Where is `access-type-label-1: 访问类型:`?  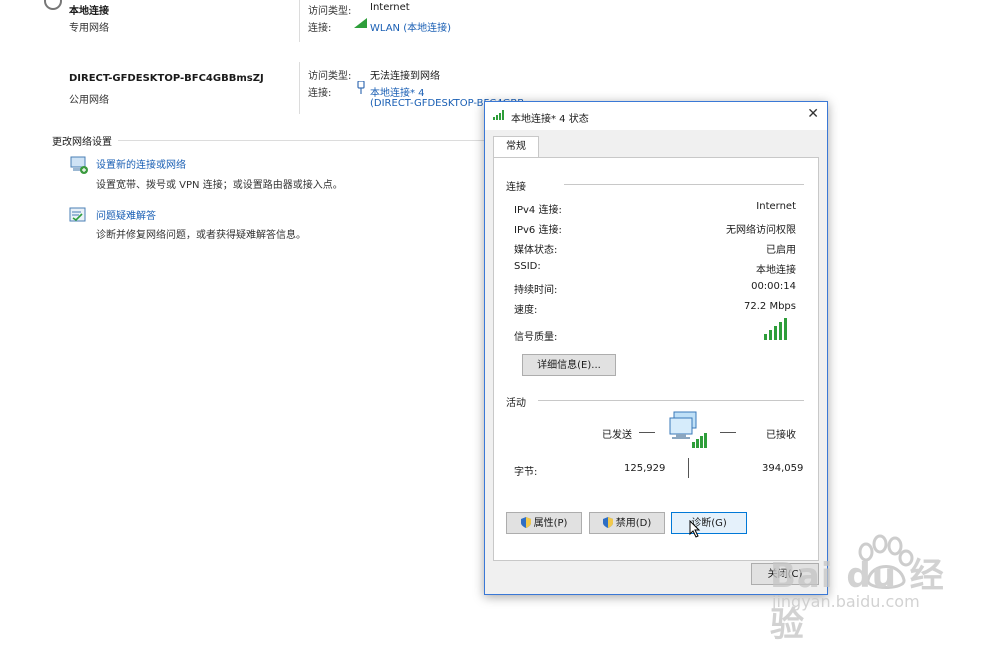
access-type-label-1: 访问类型: is located at coordinates (330, 11).